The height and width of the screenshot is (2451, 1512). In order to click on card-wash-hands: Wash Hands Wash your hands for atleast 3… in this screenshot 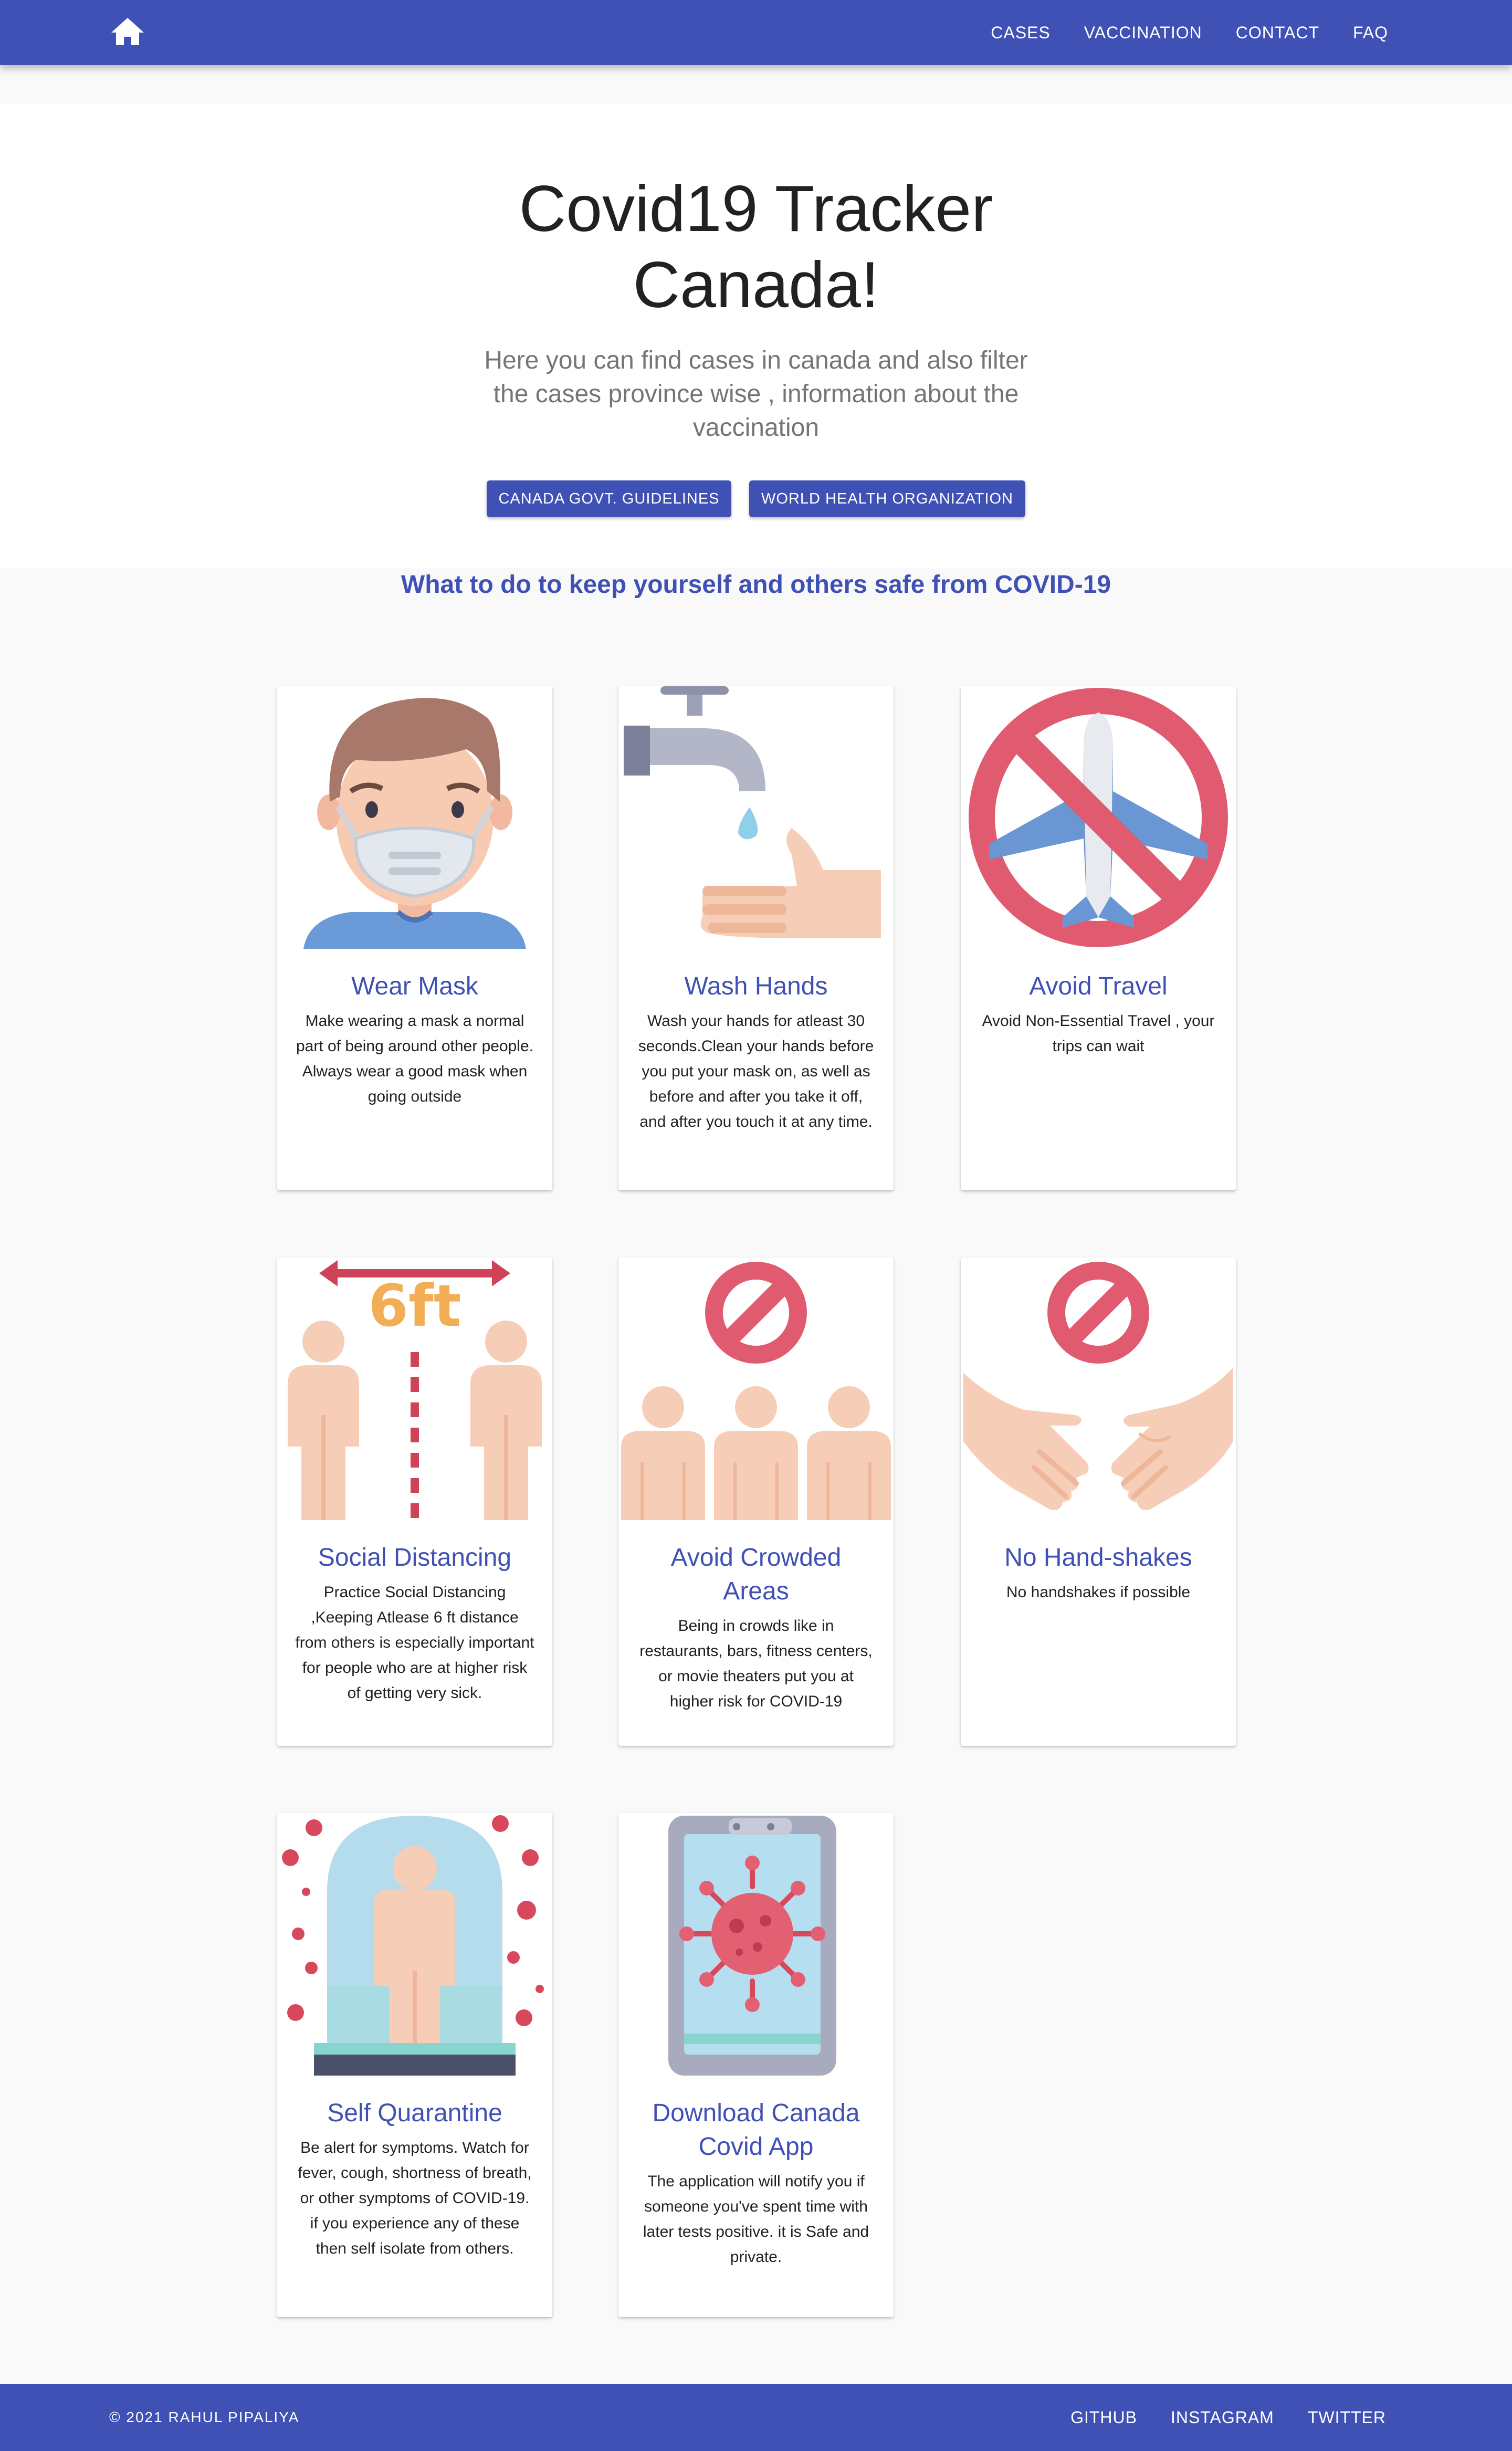, I will do `click(756, 938)`.